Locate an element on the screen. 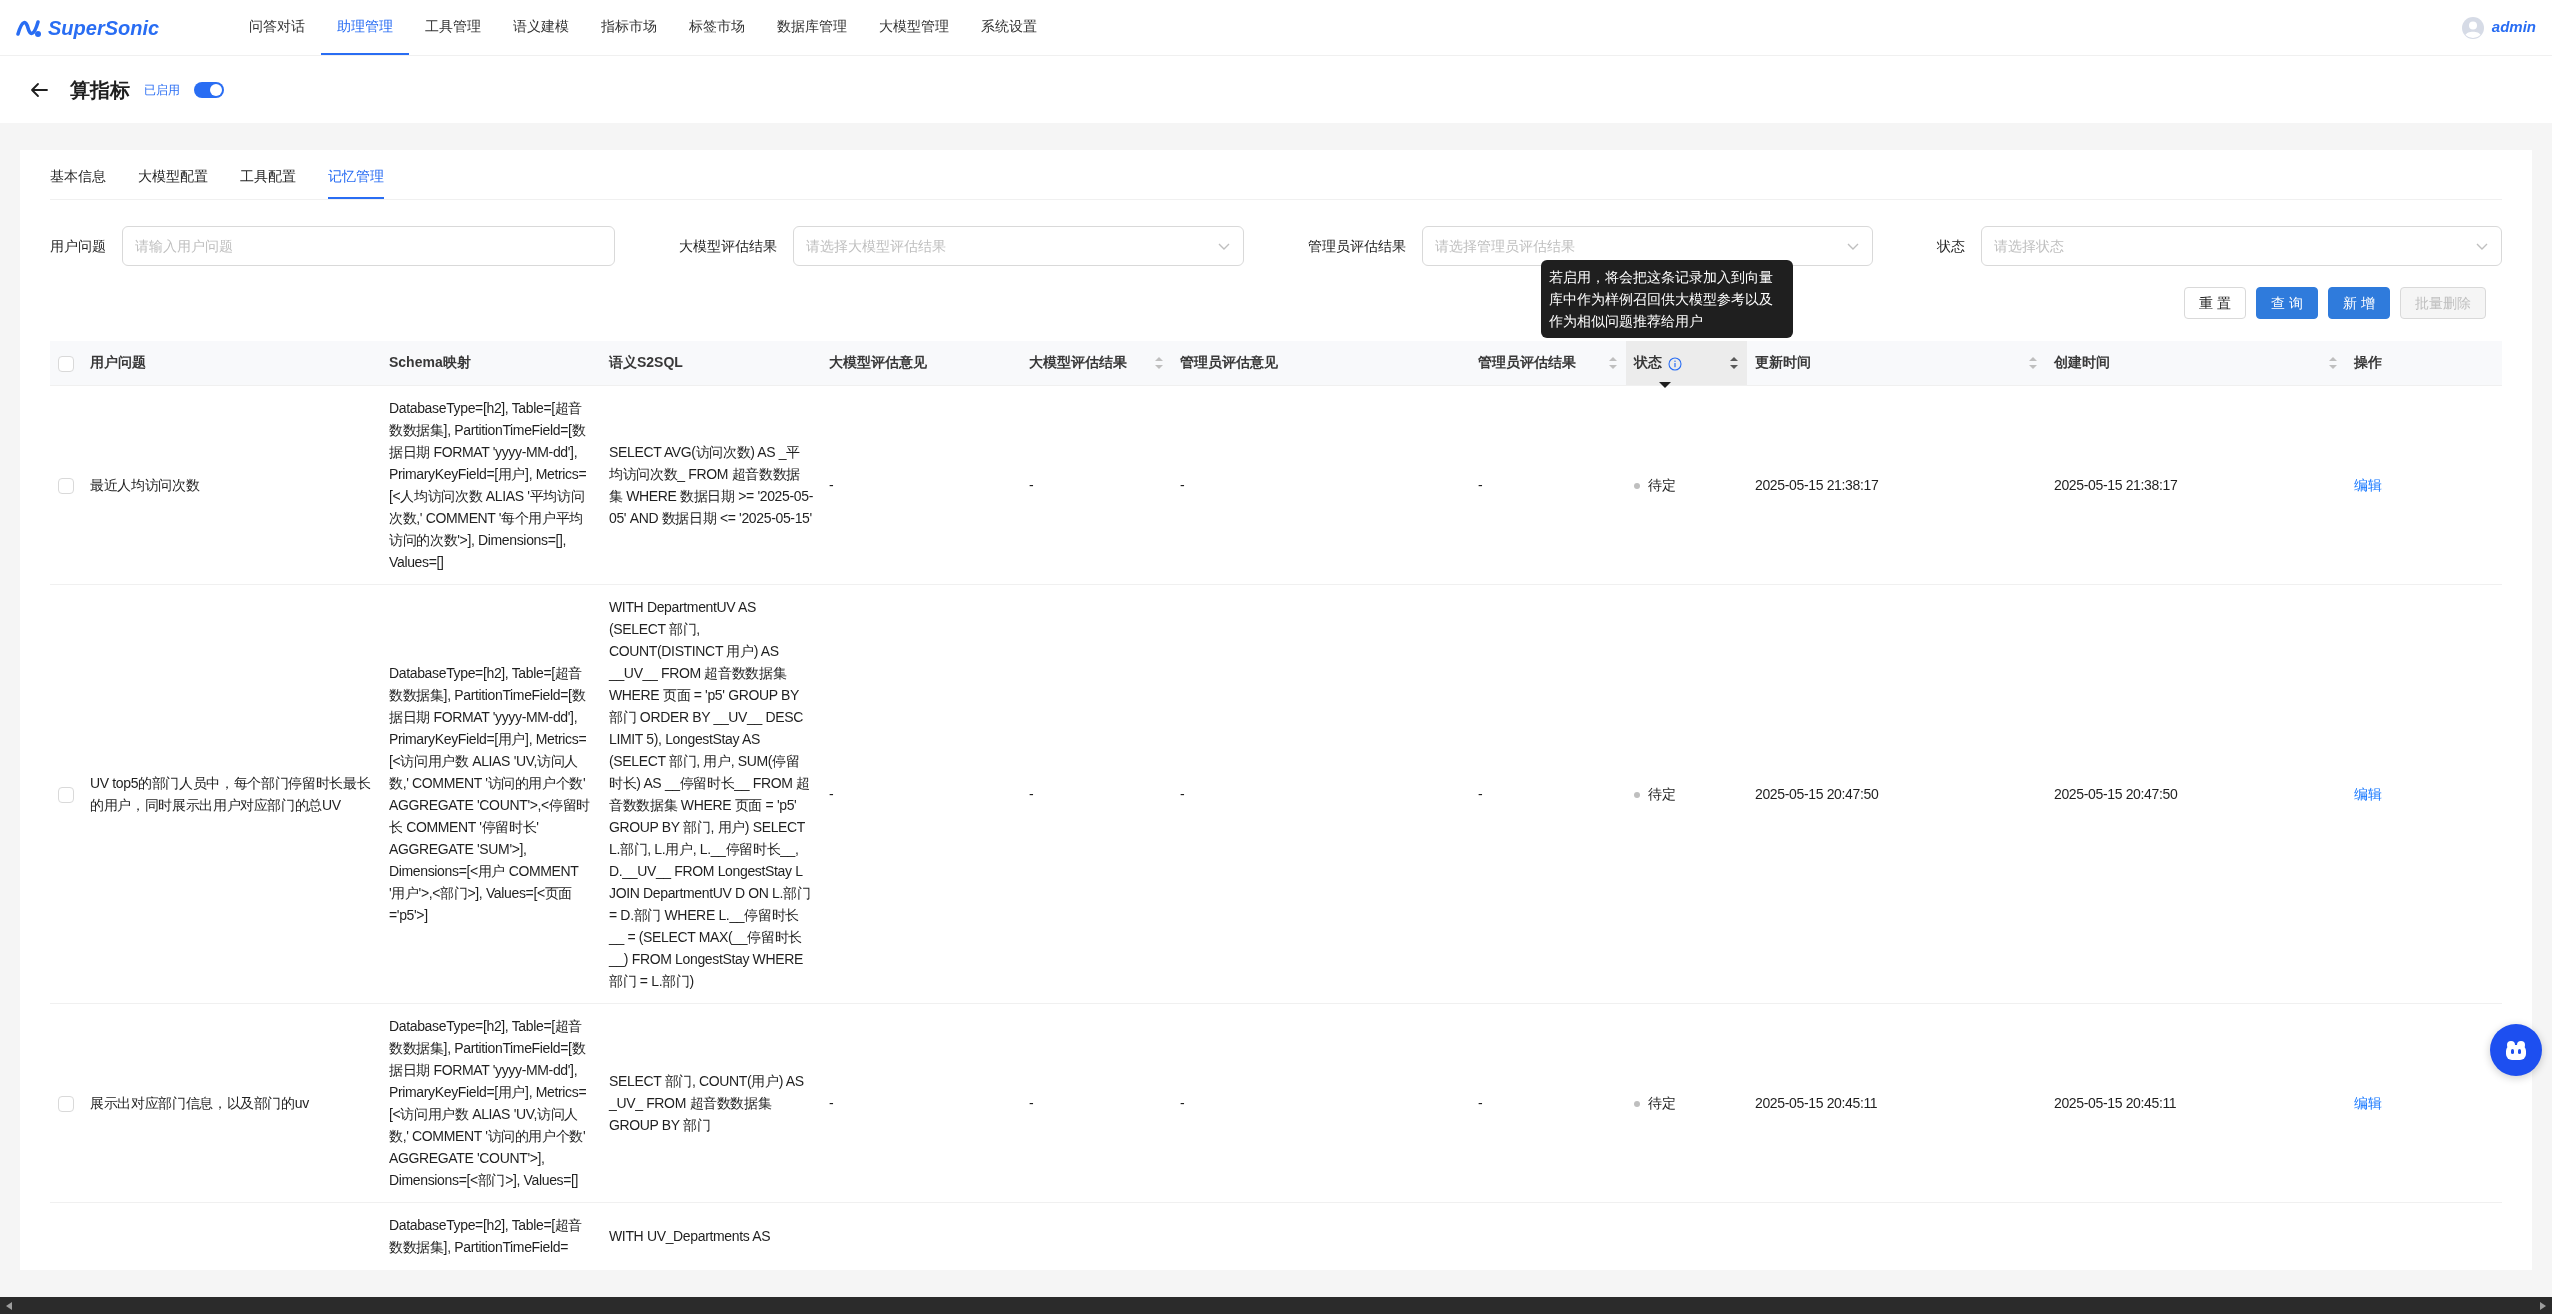 Image resolution: width=2552 pixels, height=1314 pixels. column-header: 更新时间 is located at coordinates (1783, 362).